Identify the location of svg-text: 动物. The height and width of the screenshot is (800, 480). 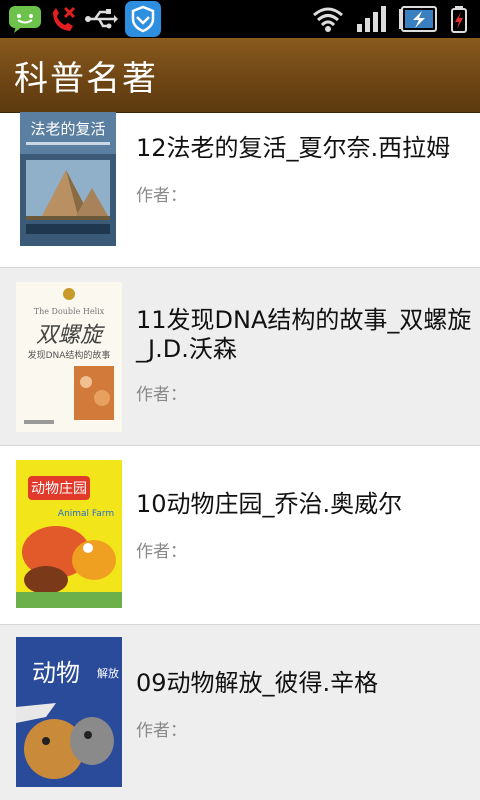
(56, 673).